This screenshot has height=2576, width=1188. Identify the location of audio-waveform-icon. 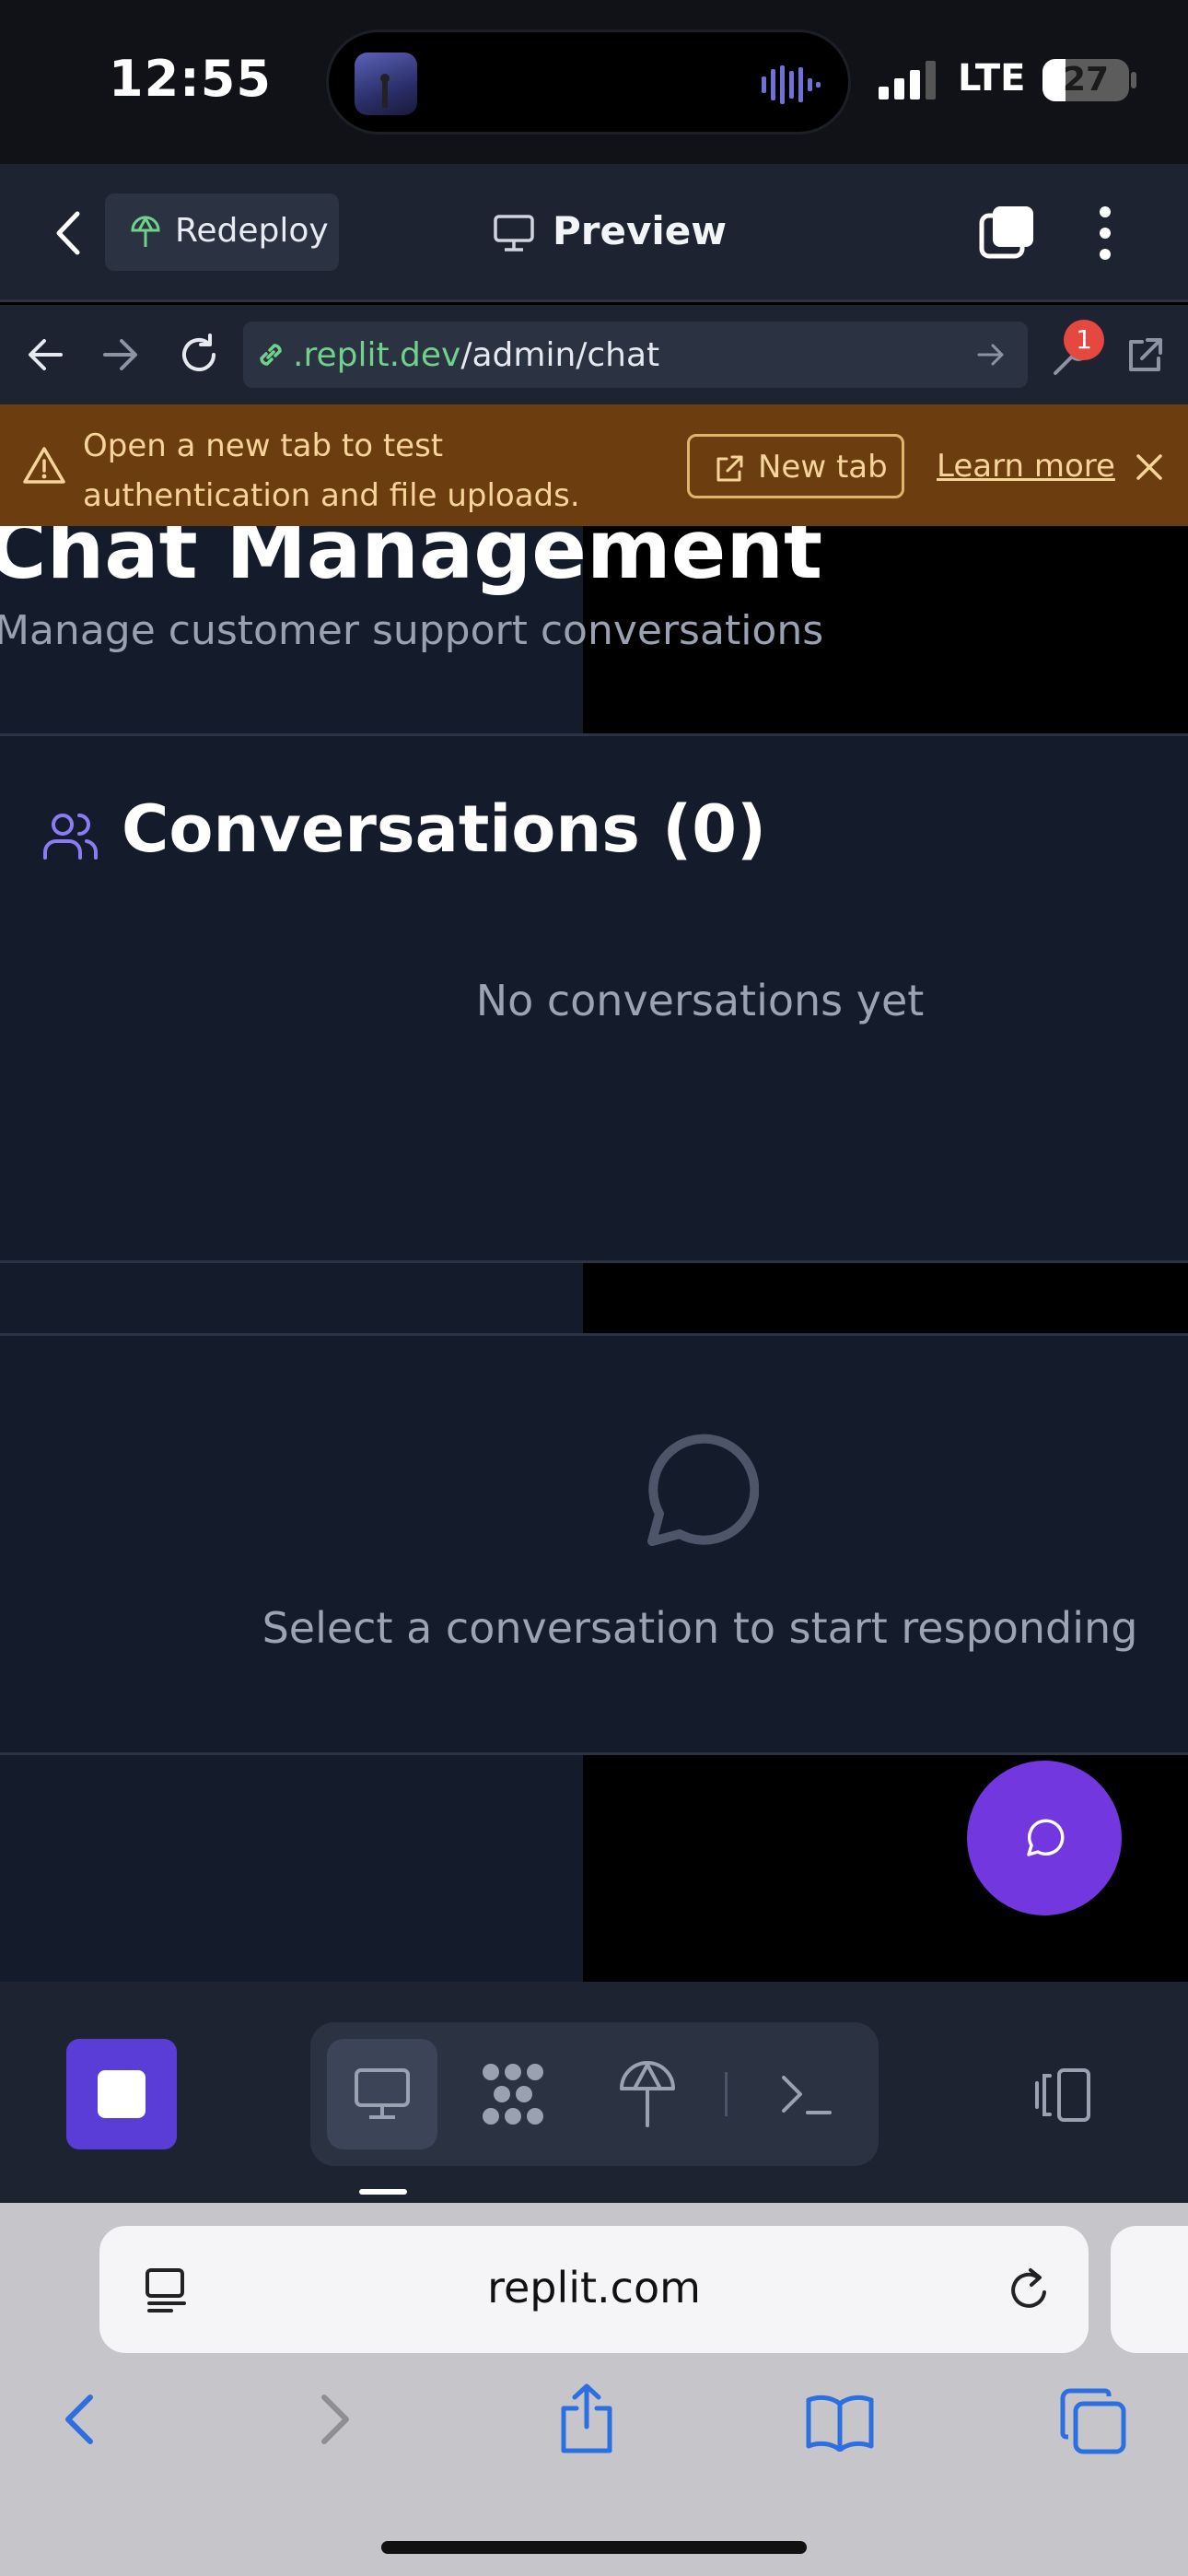
(791, 84).